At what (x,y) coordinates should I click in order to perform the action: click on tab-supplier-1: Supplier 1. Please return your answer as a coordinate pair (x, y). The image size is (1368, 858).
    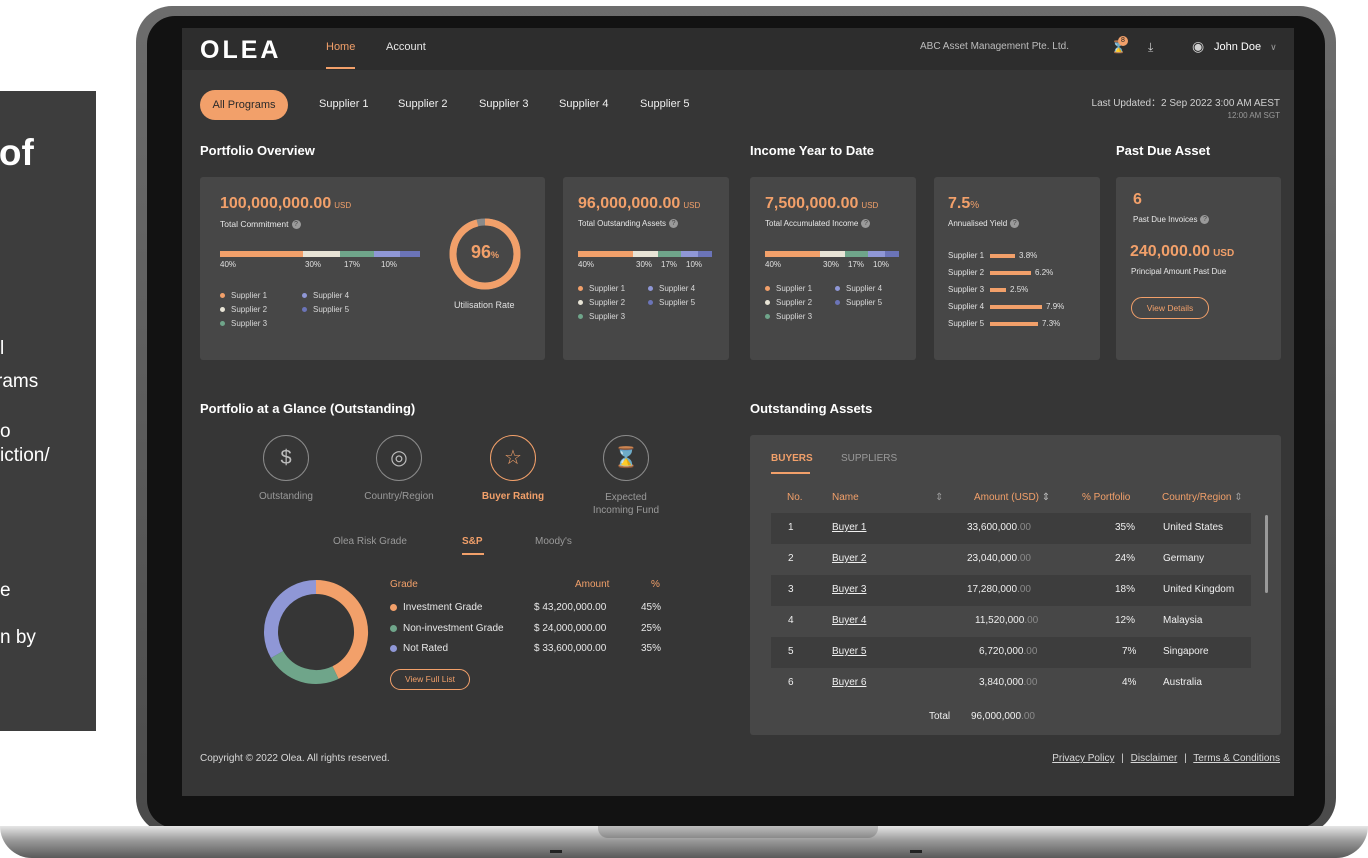
    Looking at the image, I should click on (344, 104).